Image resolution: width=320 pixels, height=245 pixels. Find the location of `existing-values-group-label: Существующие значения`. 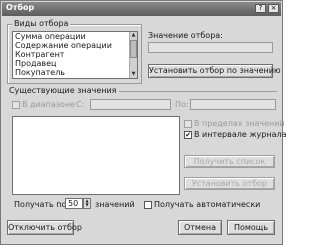

existing-values-group-label: Существующие значения is located at coordinates (63, 90).